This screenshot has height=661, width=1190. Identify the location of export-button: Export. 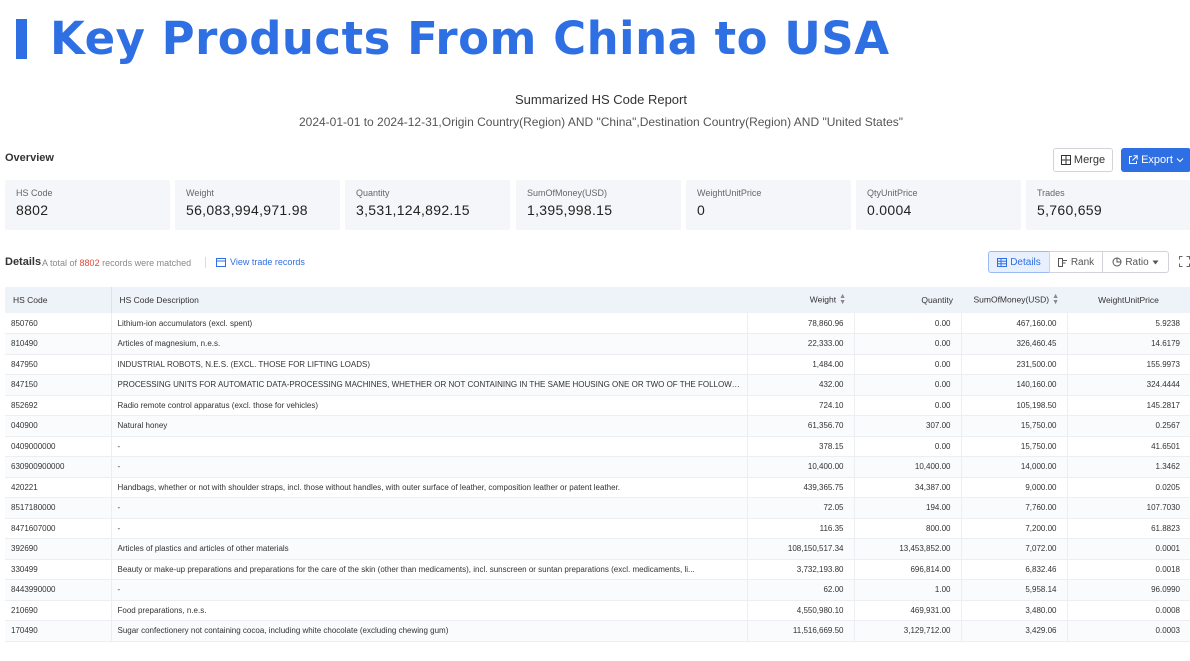
(1155, 160).